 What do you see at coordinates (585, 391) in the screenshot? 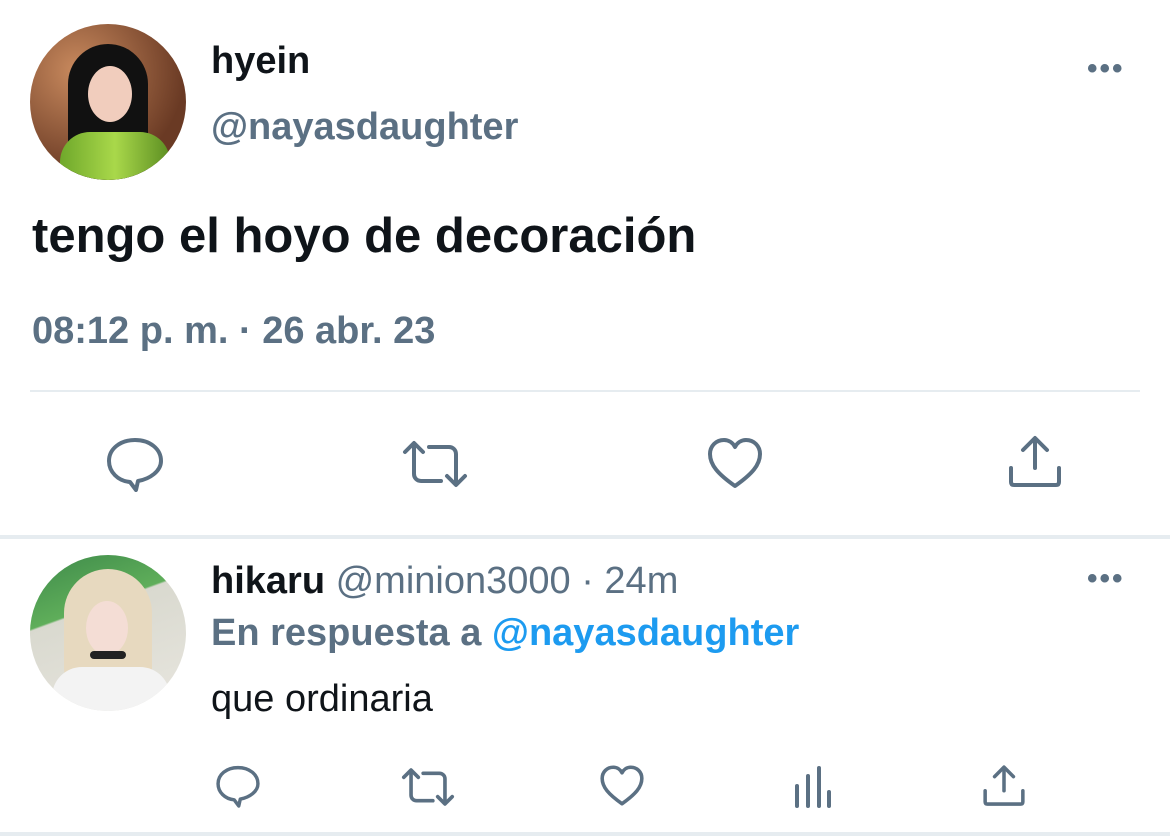
I see `divider` at bounding box center [585, 391].